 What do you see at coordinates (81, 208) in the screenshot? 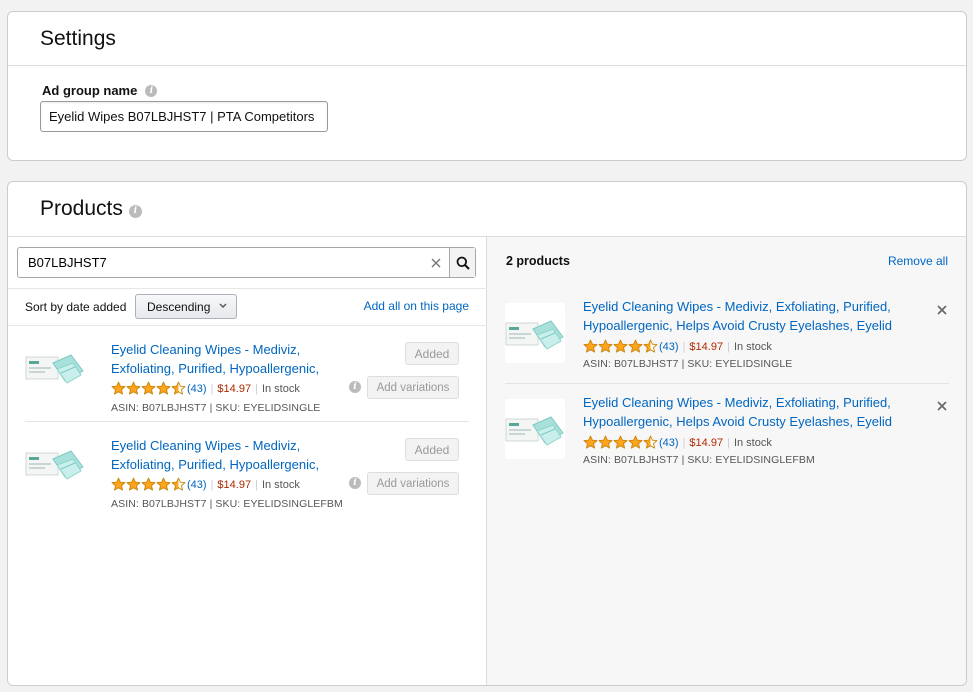
I see `products-title: Products` at bounding box center [81, 208].